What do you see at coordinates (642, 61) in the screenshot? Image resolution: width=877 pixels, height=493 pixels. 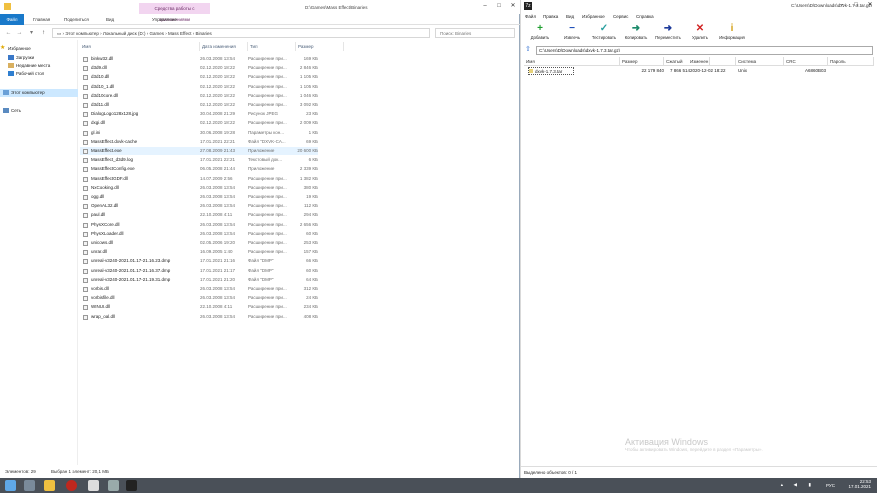 I see `zcolumn-size: Размер` at bounding box center [642, 61].